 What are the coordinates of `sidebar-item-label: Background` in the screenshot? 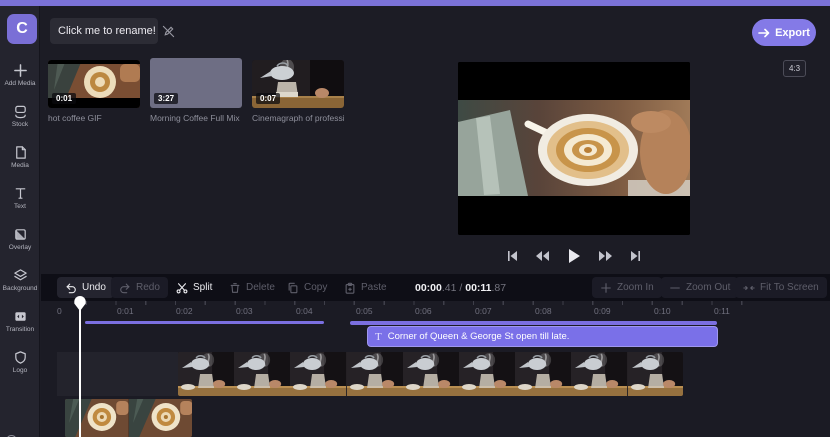 It's located at (20, 288).